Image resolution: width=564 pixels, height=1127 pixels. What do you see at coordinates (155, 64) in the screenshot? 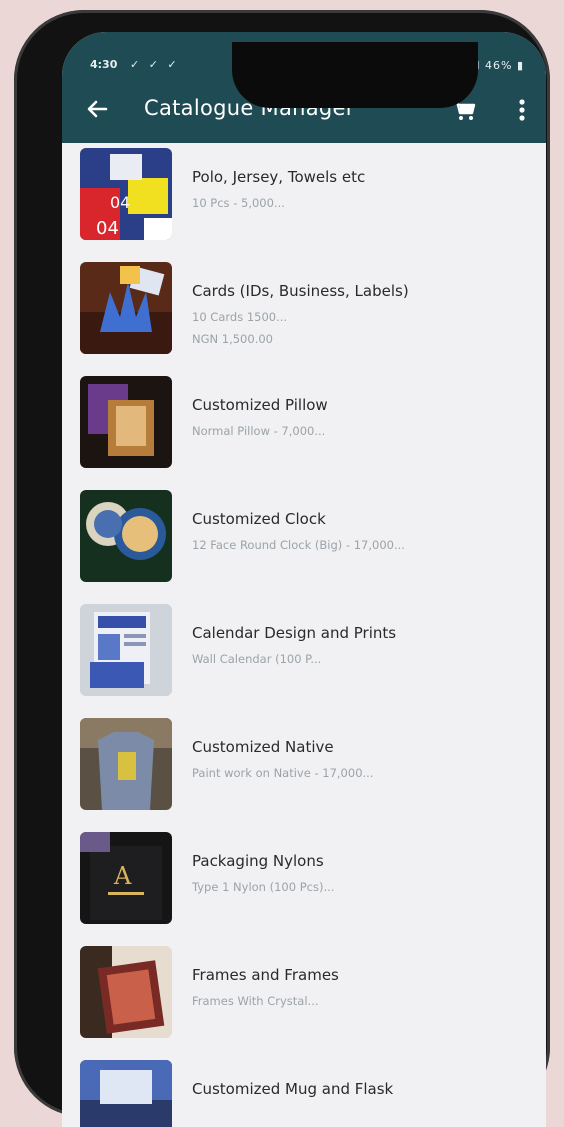
I see `notification-icons: ✓ ✓ ✓` at bounding box center [155, 64].